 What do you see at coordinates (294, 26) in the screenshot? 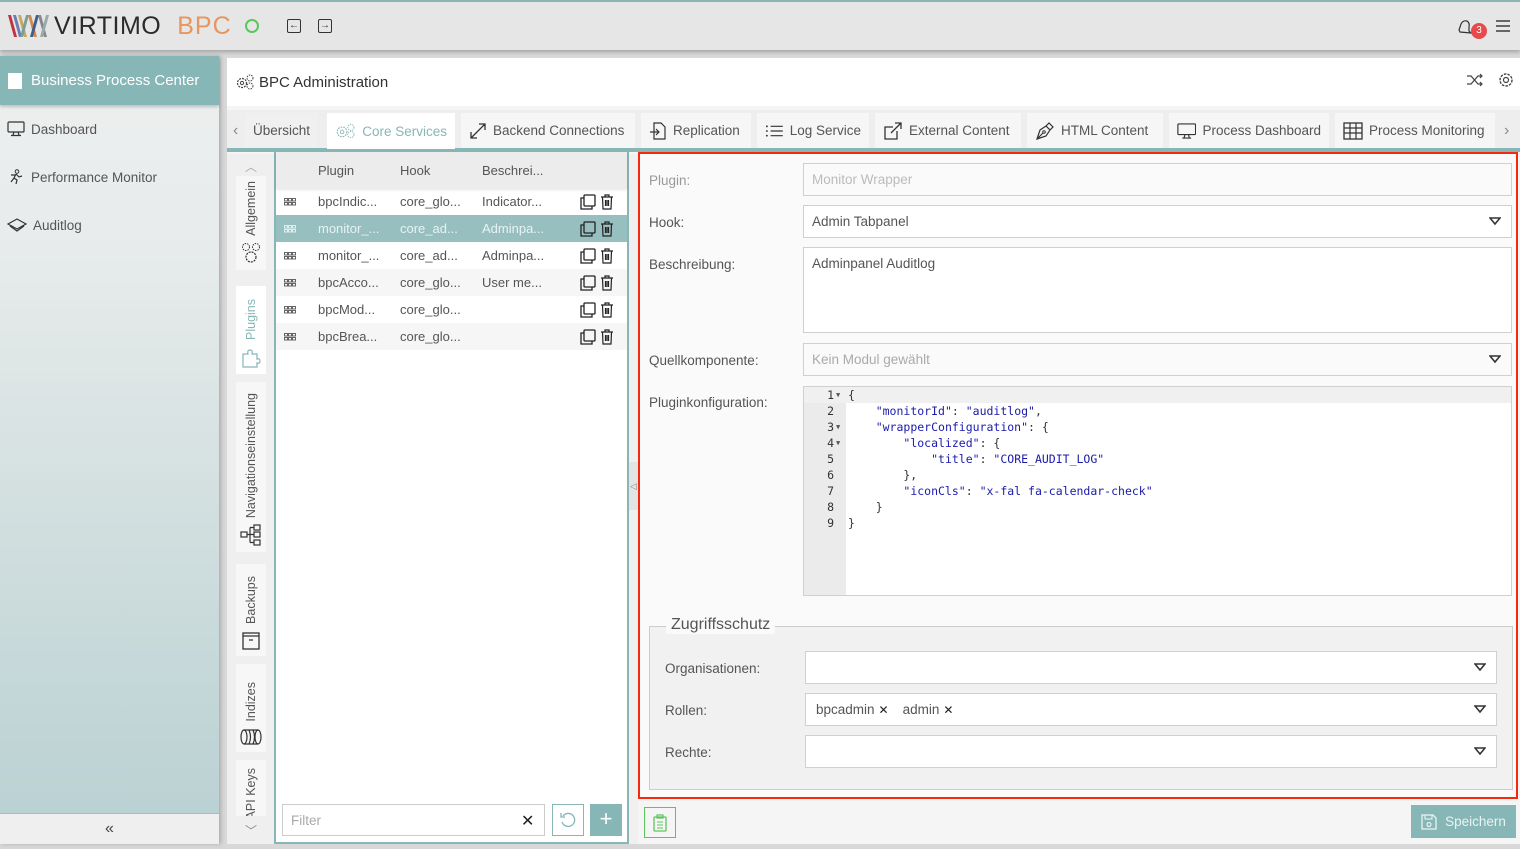
I see `nav-back-button: ←` at bounding box center [294, 26].